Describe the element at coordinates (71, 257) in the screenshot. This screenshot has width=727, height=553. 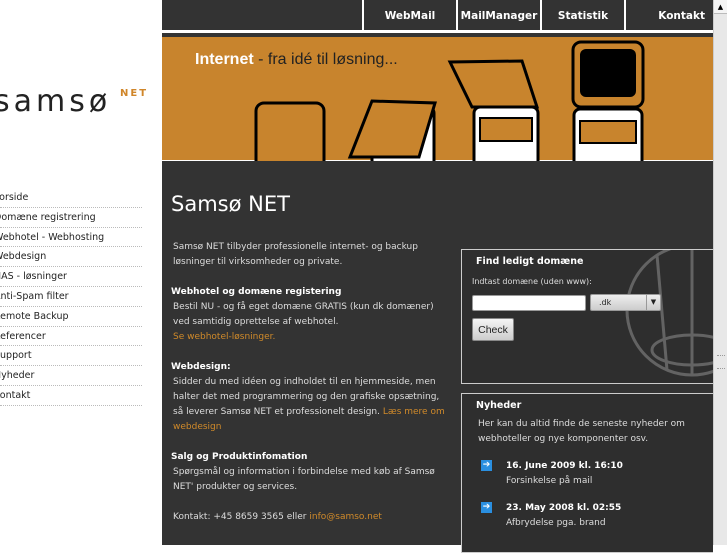
I see `menu-item-webdesign: Webdesign` at that location.